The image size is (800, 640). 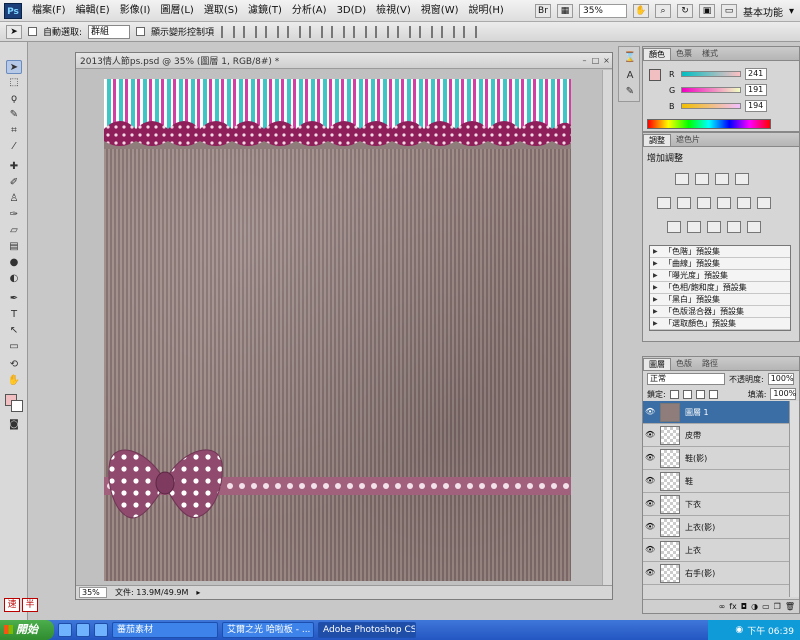 What do you see at coordinates (720, 252) in the screenshot?
I see `preset-levels: 「色階」預設集` at bounding box center [720, 252].